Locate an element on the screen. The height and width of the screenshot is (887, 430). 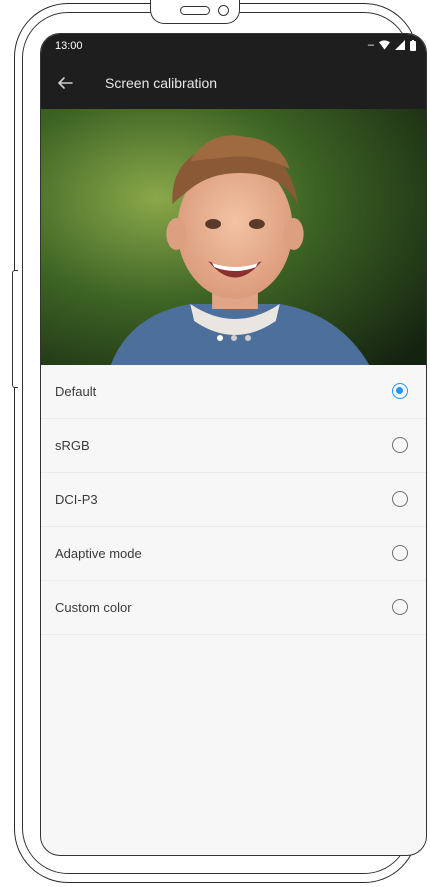
carousel-indicator is located at coordinates (233, 338).